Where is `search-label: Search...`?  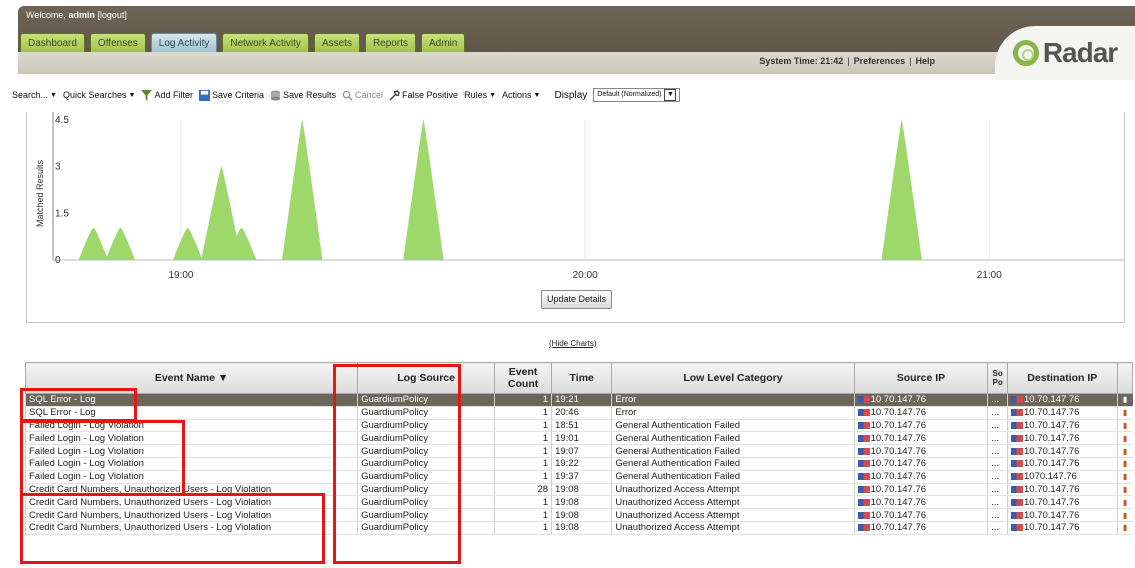
search-label: Search... is located at coordinates (30, 95).